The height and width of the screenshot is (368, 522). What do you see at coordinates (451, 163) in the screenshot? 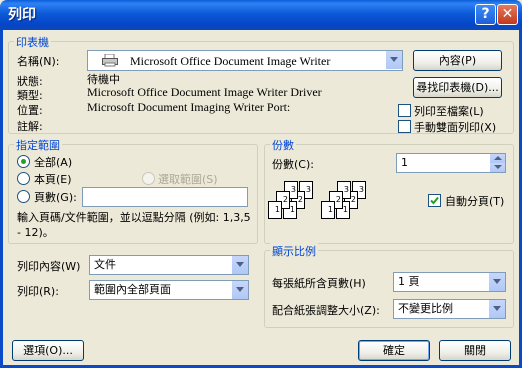
I see `copies-number-input: 1` at bounding box center [451, 163].